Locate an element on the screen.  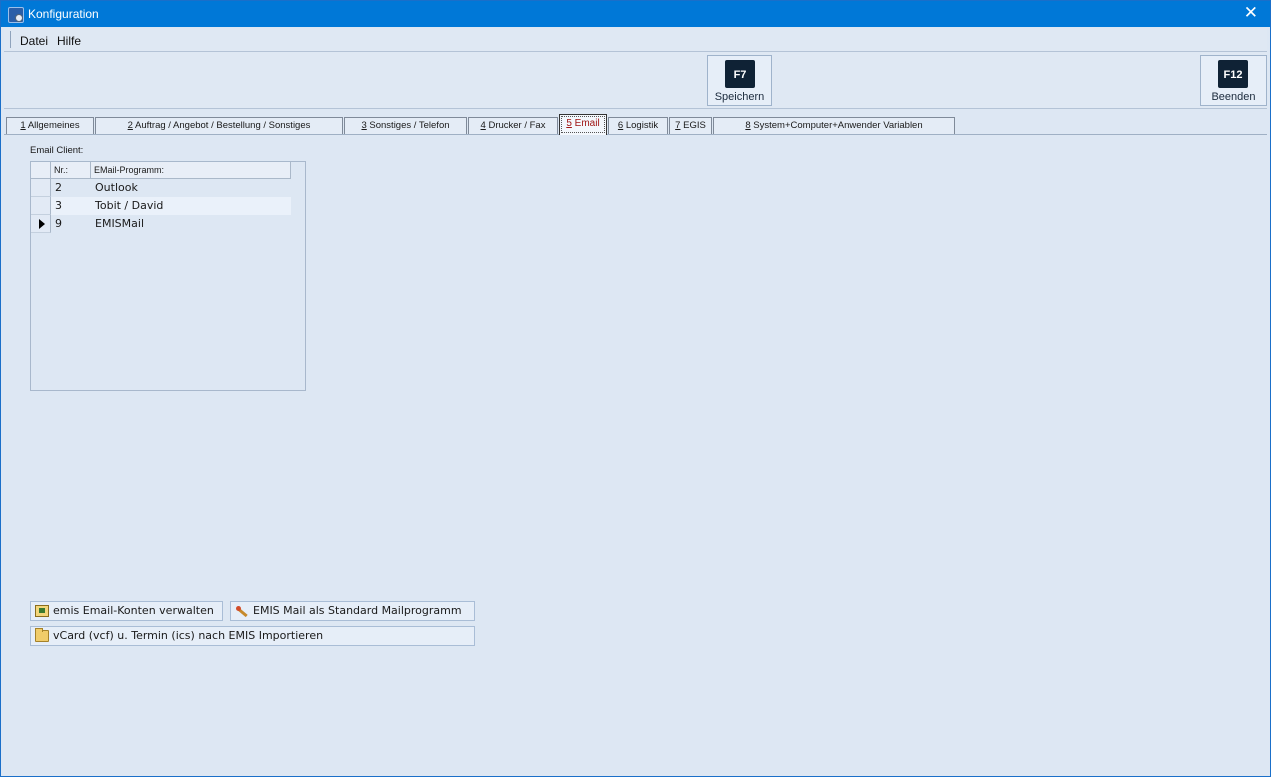
table-row: 2 Outlook is located at coordinates (161, 188).